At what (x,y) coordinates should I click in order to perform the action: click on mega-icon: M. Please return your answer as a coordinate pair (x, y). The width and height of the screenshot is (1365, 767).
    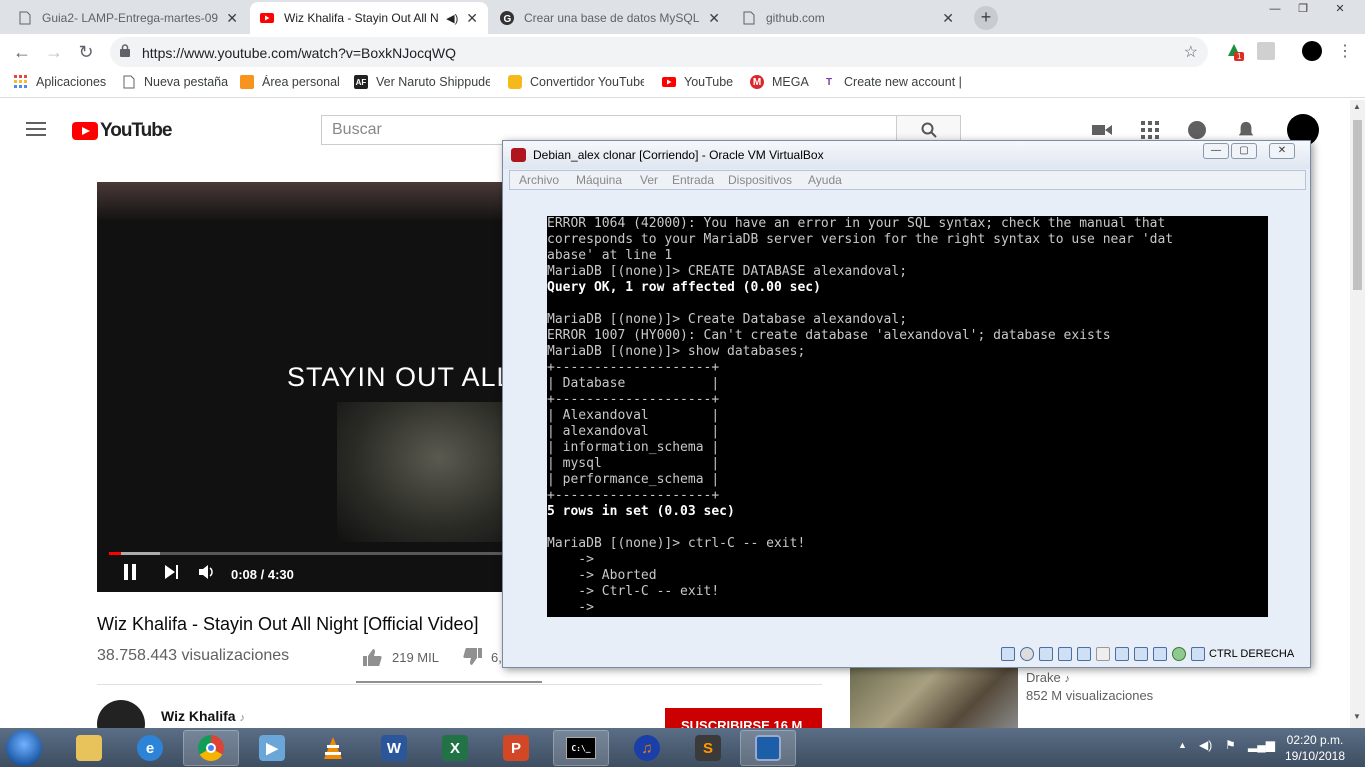
    Looking at the image, I should click on (757, 82).